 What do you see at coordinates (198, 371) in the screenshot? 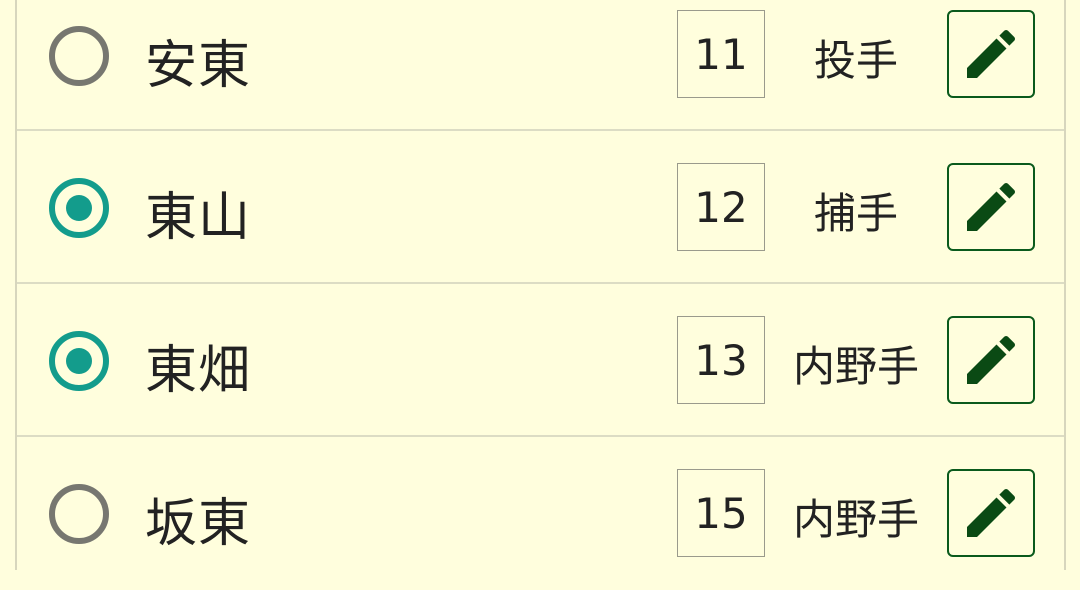
I see `player-name: 東畑` at bounding box center [198, 371].